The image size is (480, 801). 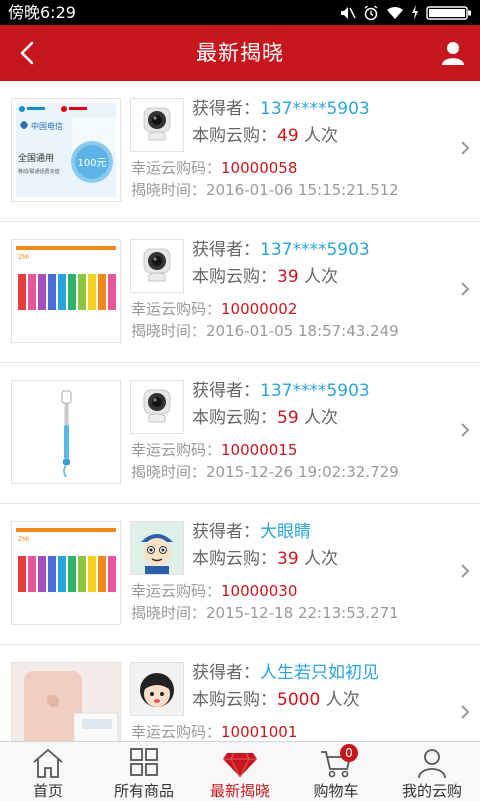 I want to click on nav-item-cart: 0 购物车, so click(x=336, y=771).